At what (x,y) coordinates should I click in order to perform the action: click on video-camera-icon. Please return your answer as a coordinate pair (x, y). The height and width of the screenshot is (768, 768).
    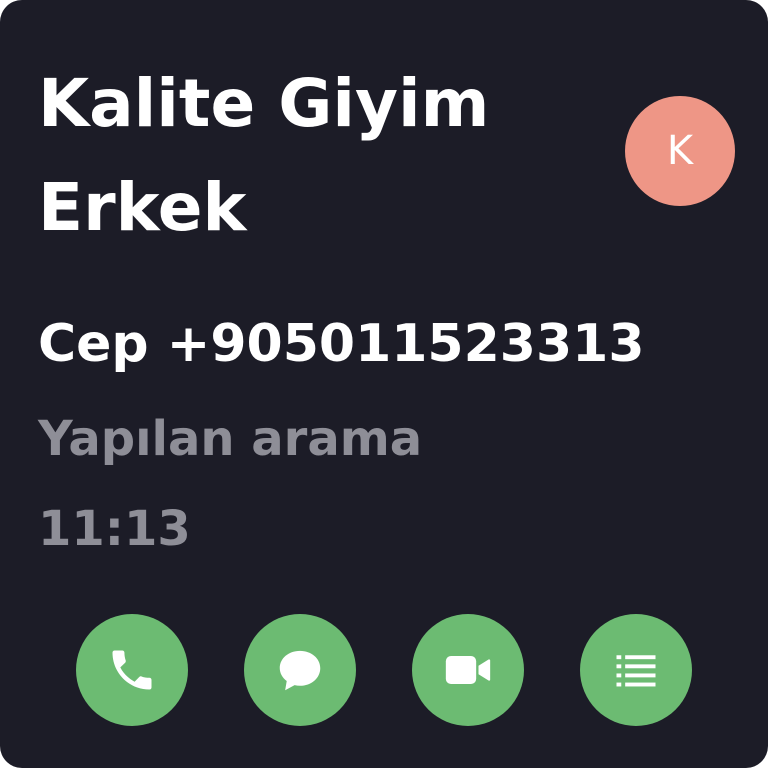
    Looking at the image, I should click on (468, 670).